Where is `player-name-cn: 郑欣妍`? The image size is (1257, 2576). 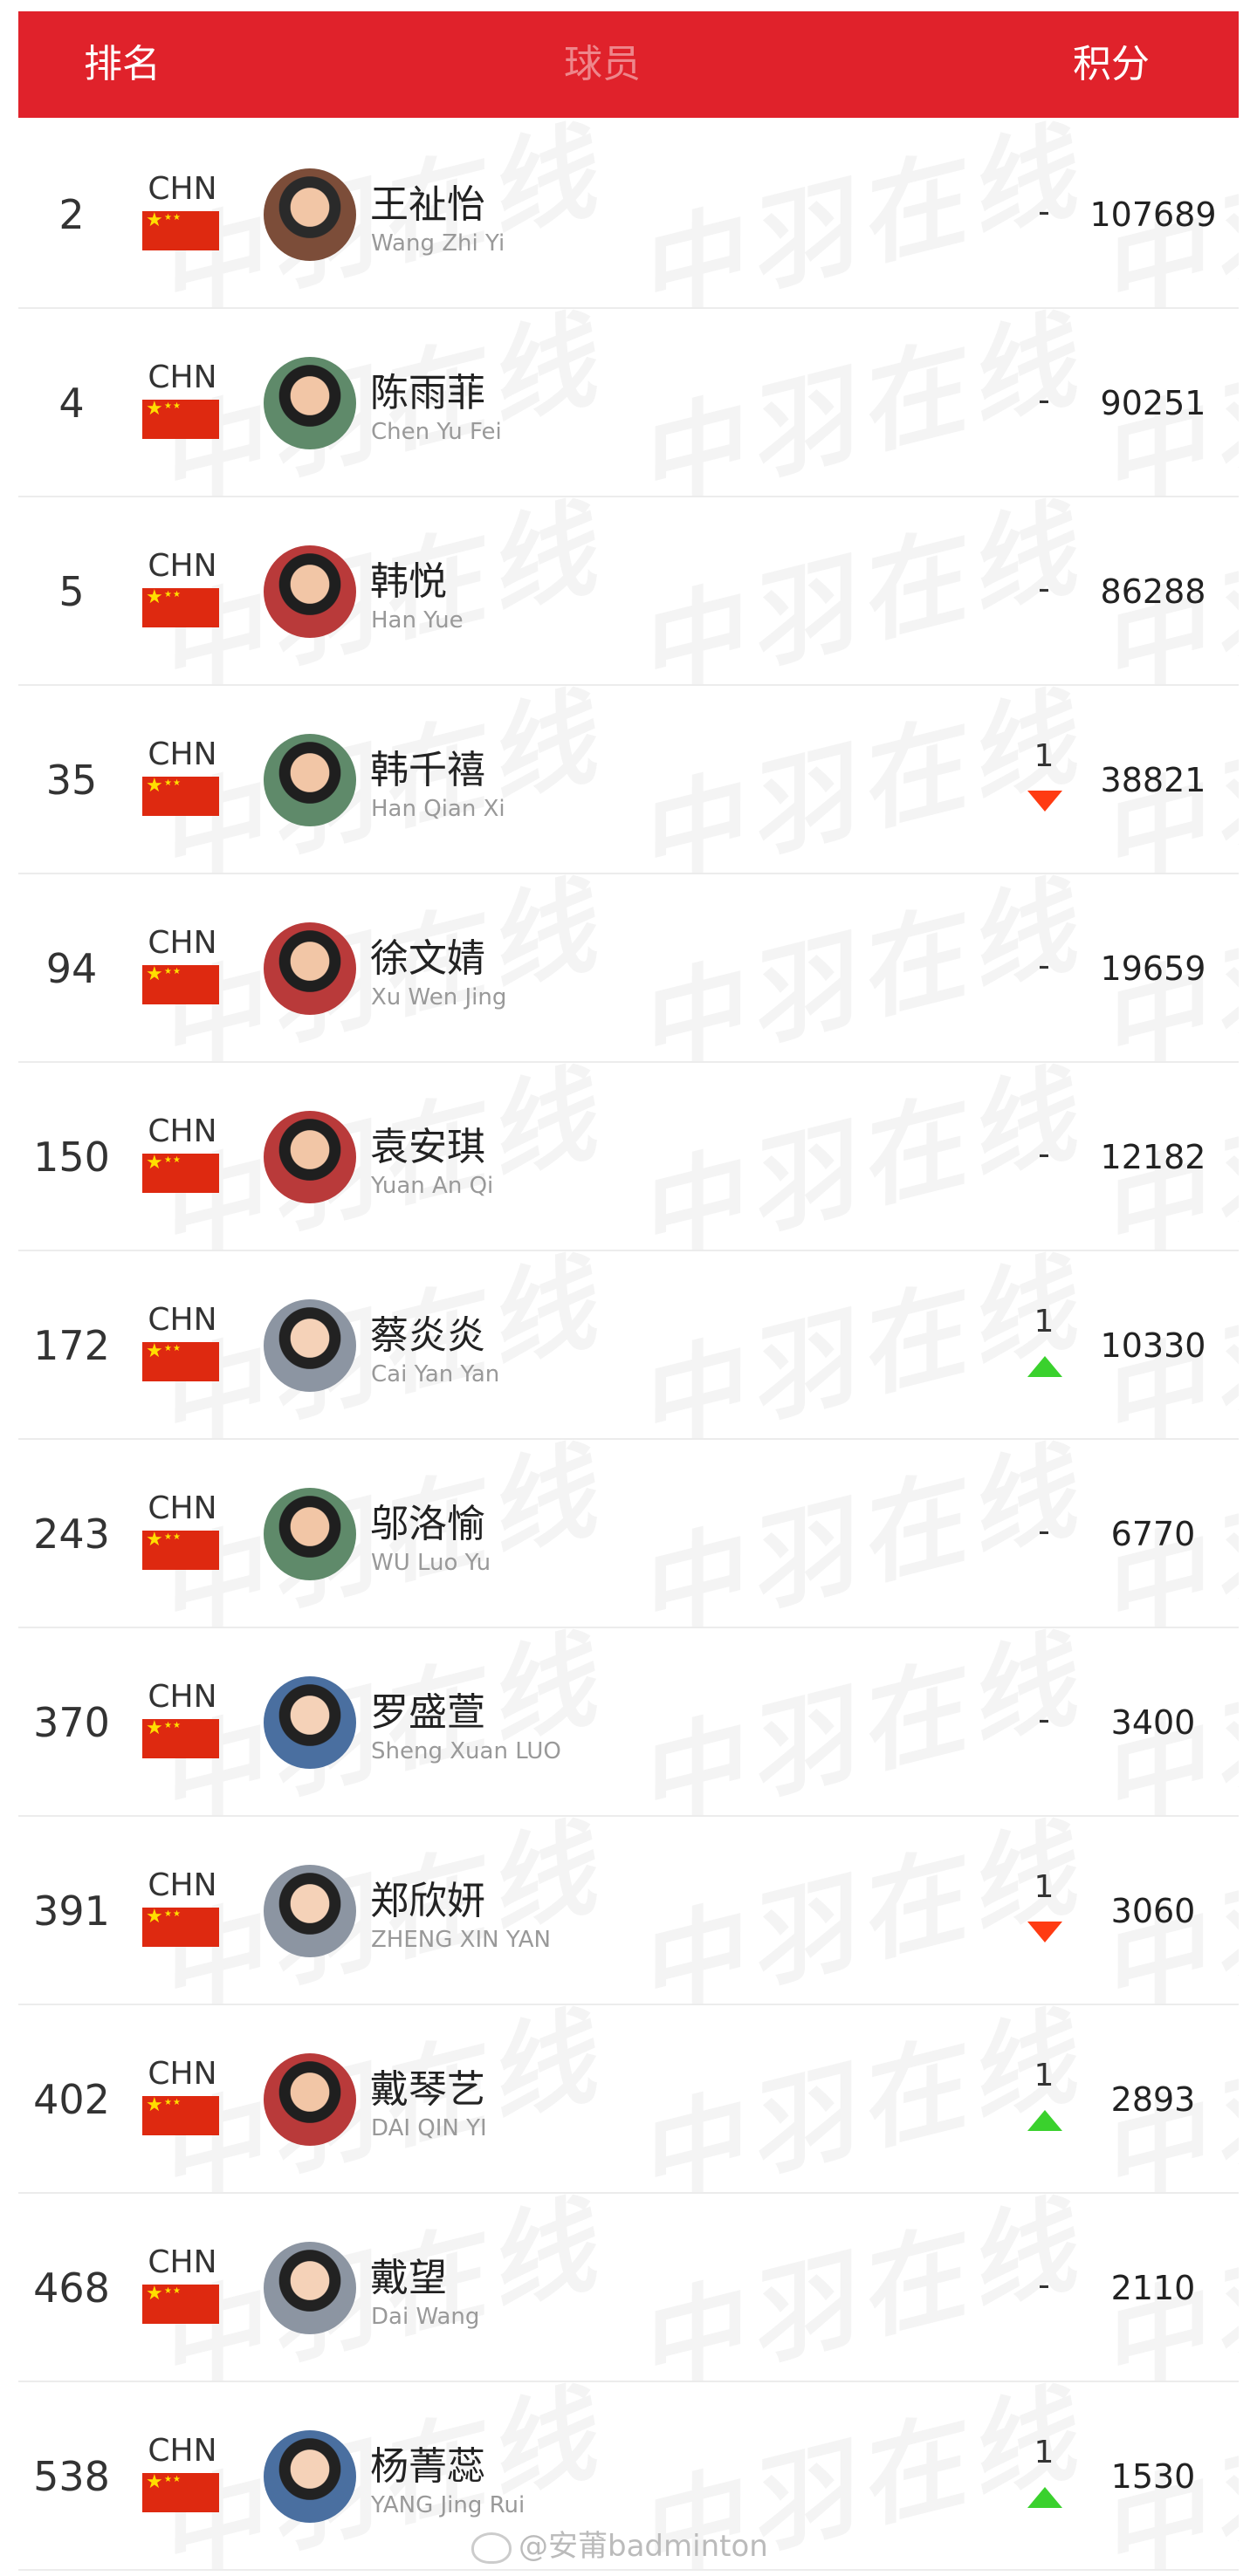
player-name-cn: 郑欣妍 is located at coordinates (427, 1897).